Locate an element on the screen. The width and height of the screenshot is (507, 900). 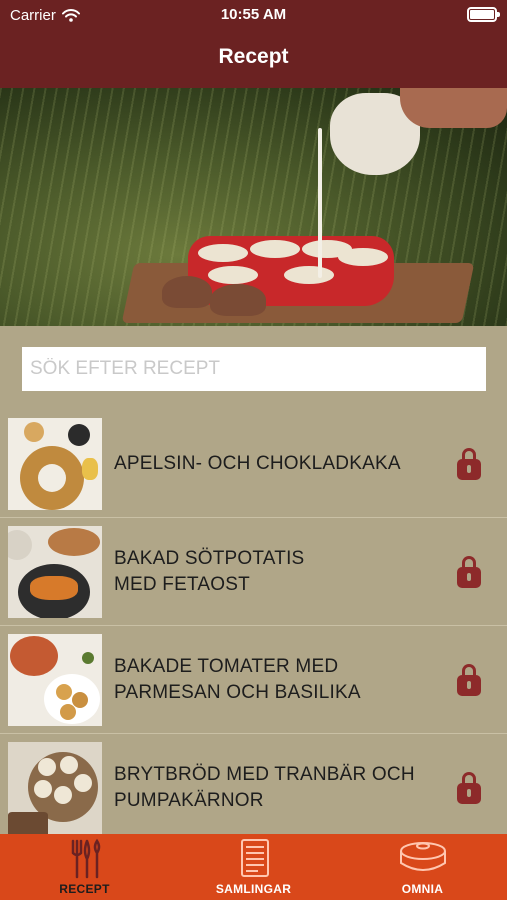
recipe-row: APELSIN- OCH CHOKLADKAKA is located at coordinates (253, 464).